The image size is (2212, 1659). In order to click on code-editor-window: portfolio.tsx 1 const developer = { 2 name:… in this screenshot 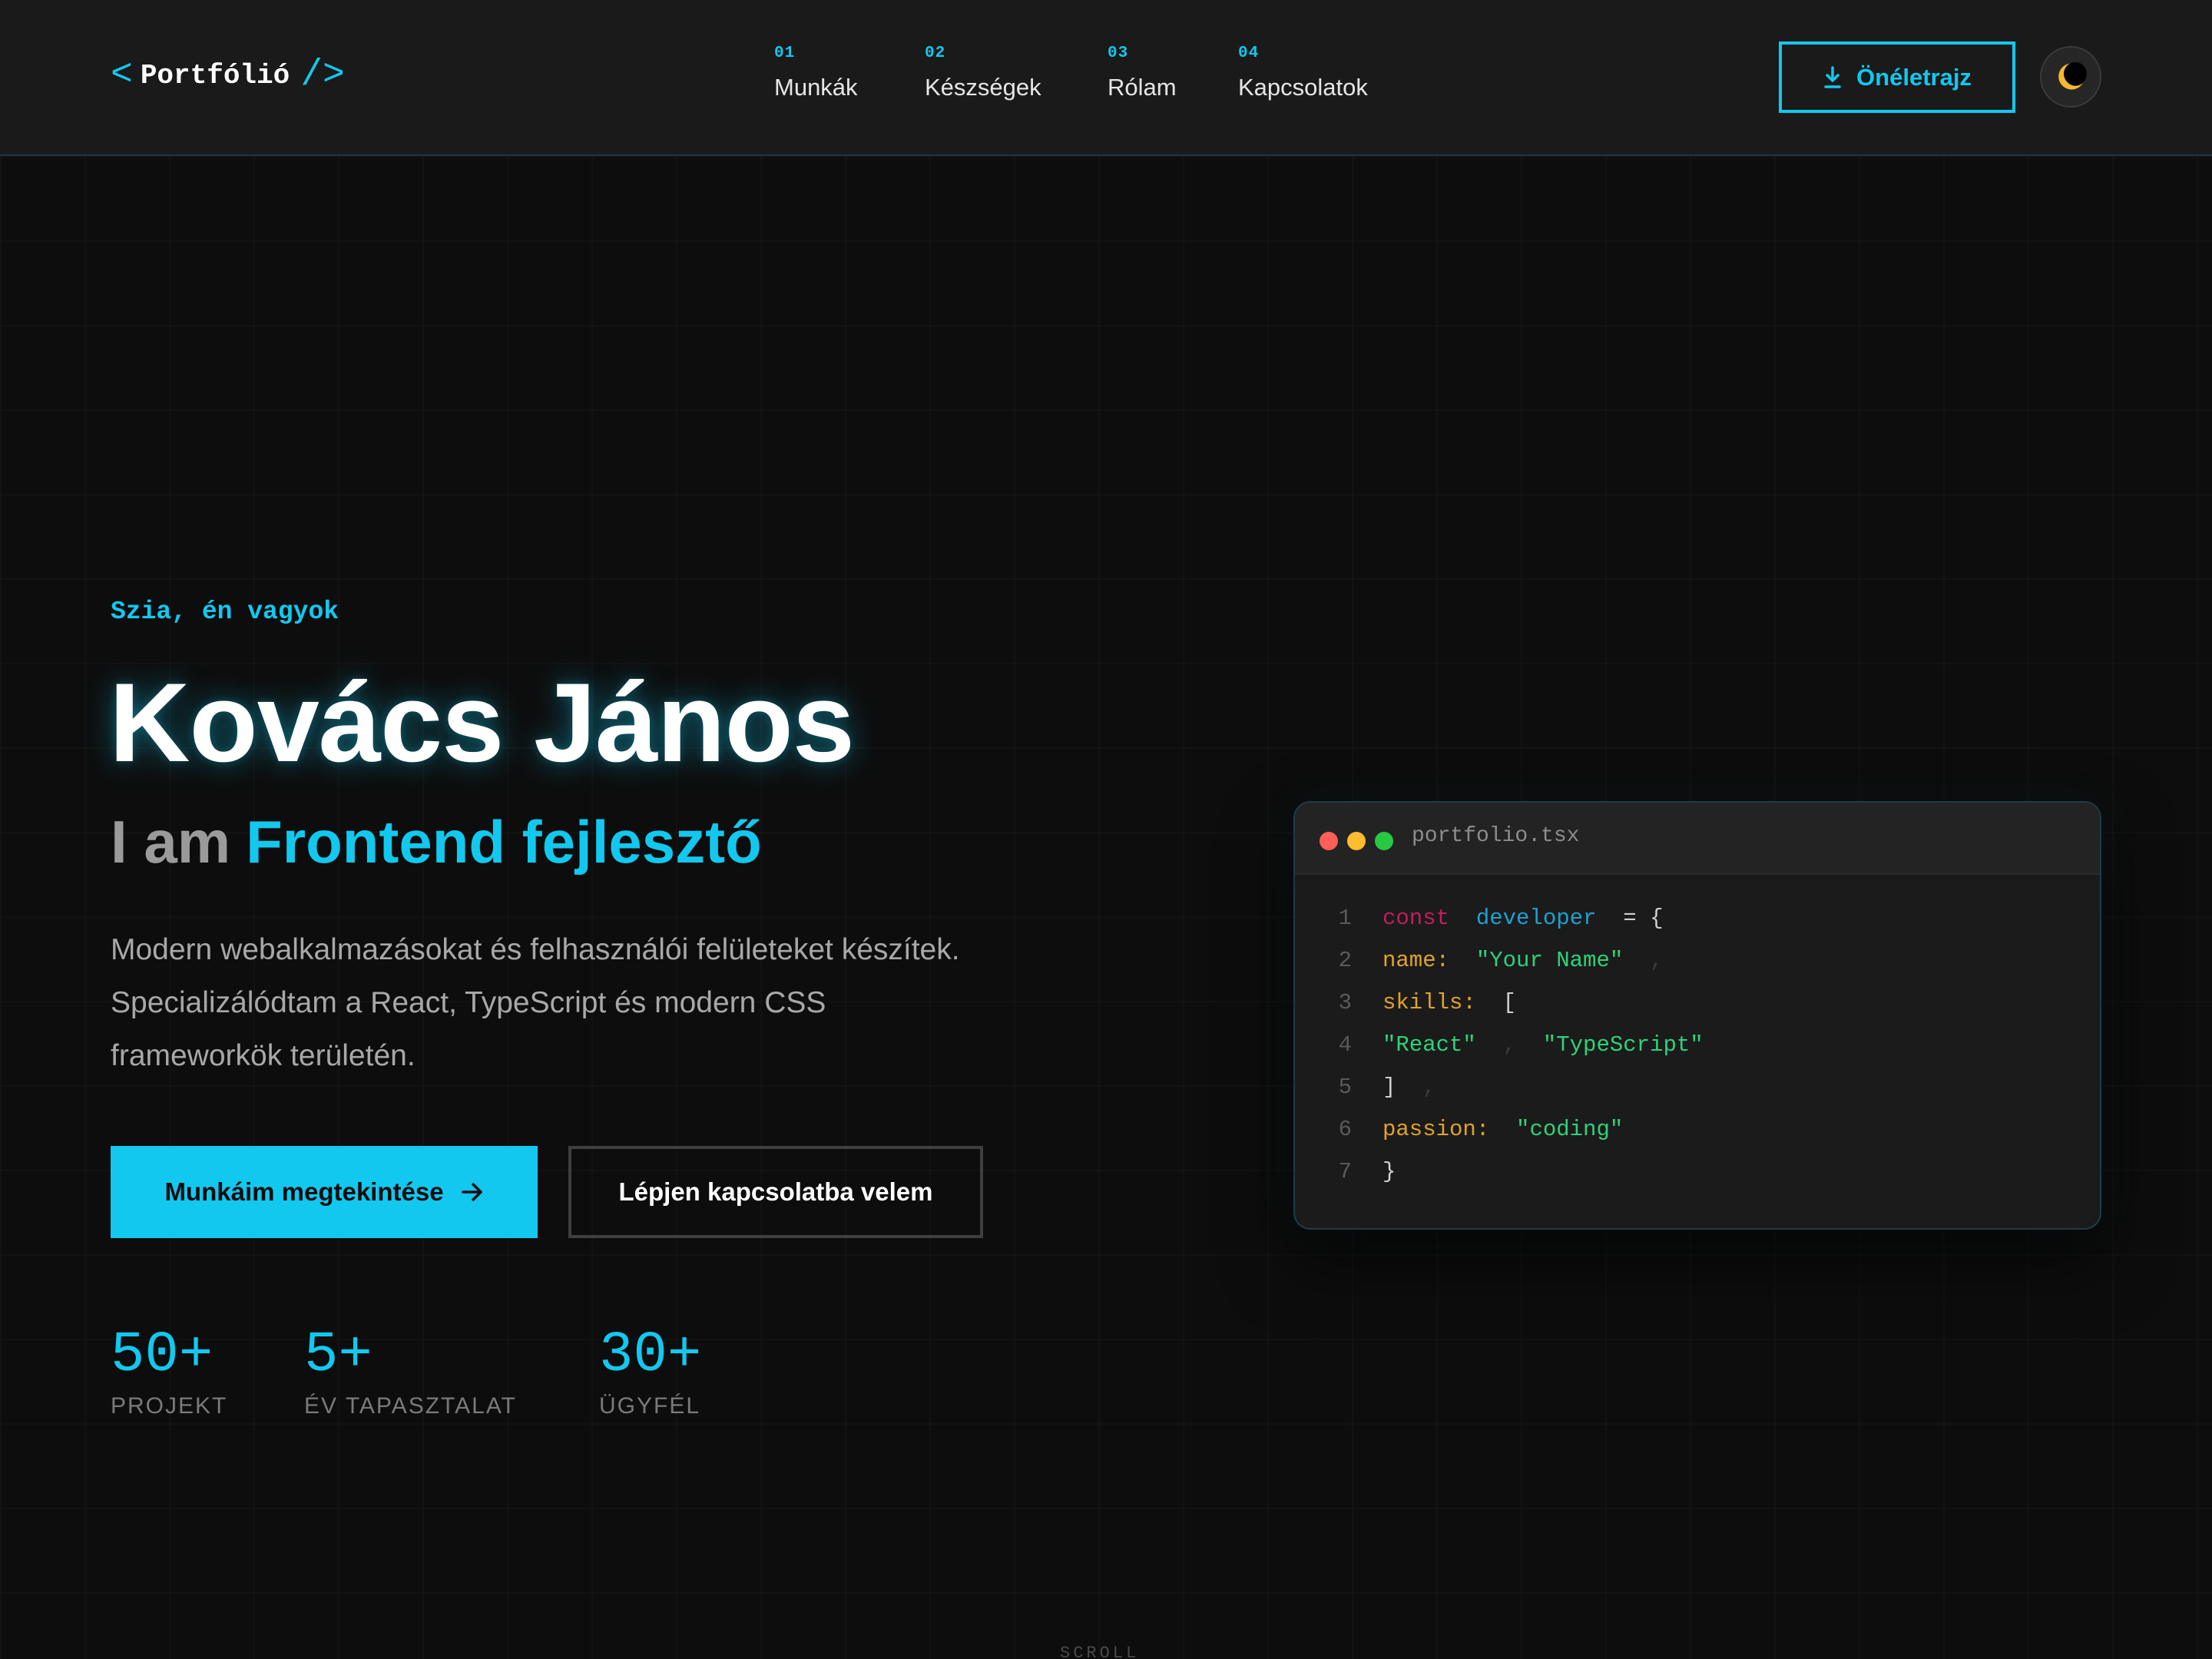, I will do `click(1697, 1015)`.